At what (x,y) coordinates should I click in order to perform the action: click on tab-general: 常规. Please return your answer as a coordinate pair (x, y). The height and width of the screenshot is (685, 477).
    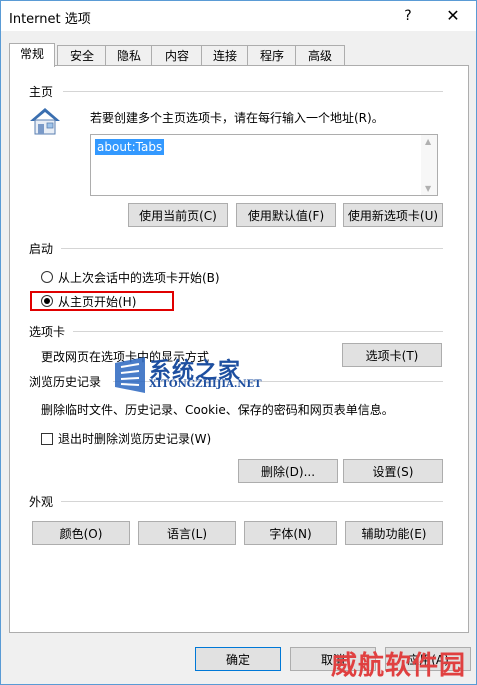
    Looking at the image, I should click on (32, 55).